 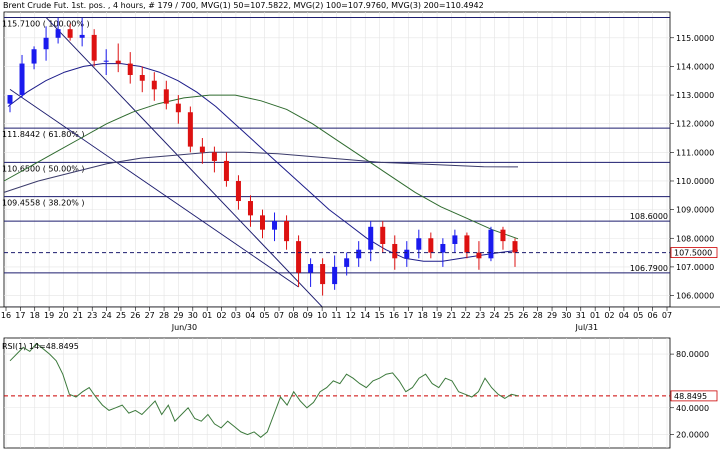 I want to click on last-price-label: 107.5000, so click(x=693, y=253).